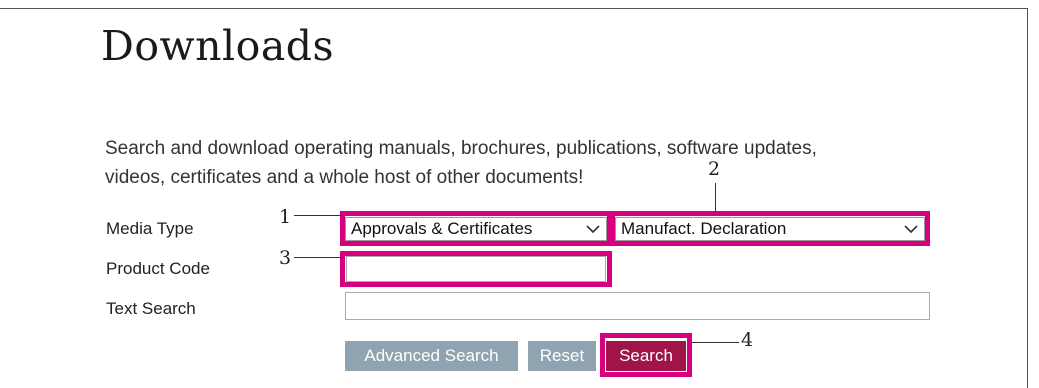  Describe the element at coordinates (562, 356) in the screenshot. I see `reset-button: Reset` at that location.